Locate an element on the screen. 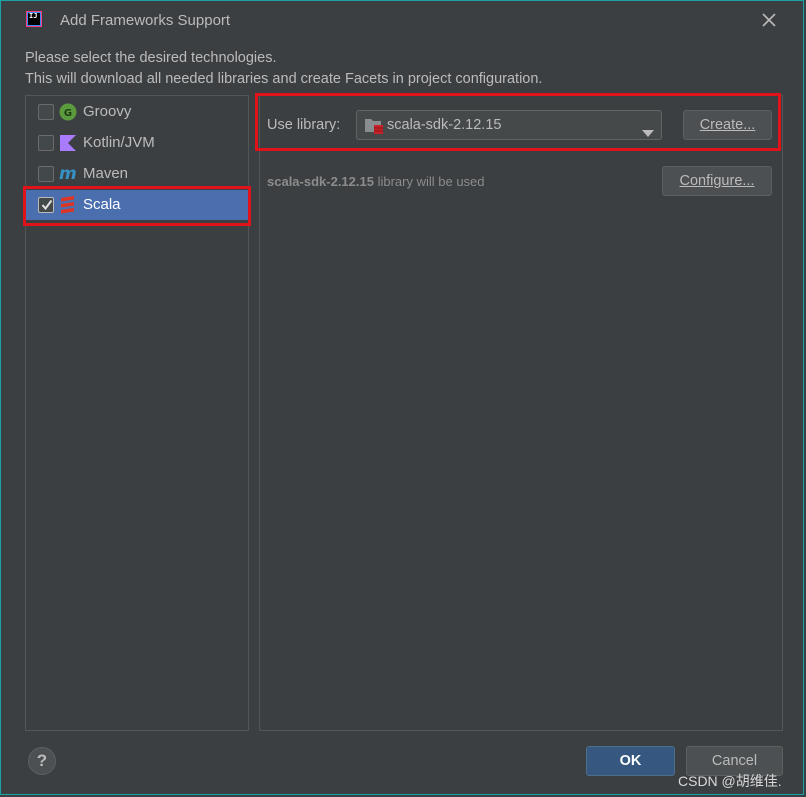  groovy-icon: G is located at coordinates (68, 112).